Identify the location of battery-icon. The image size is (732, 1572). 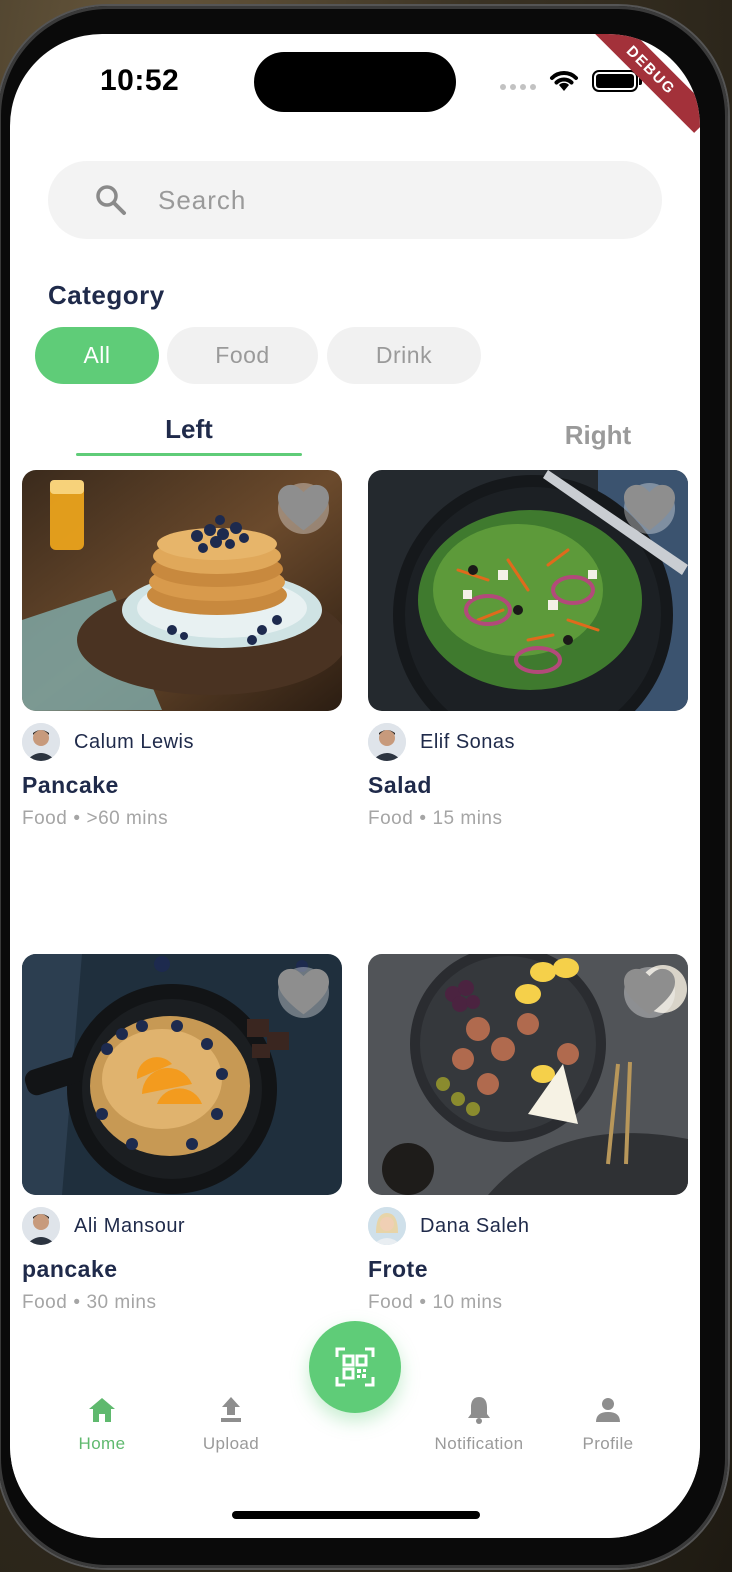
(617, 81).